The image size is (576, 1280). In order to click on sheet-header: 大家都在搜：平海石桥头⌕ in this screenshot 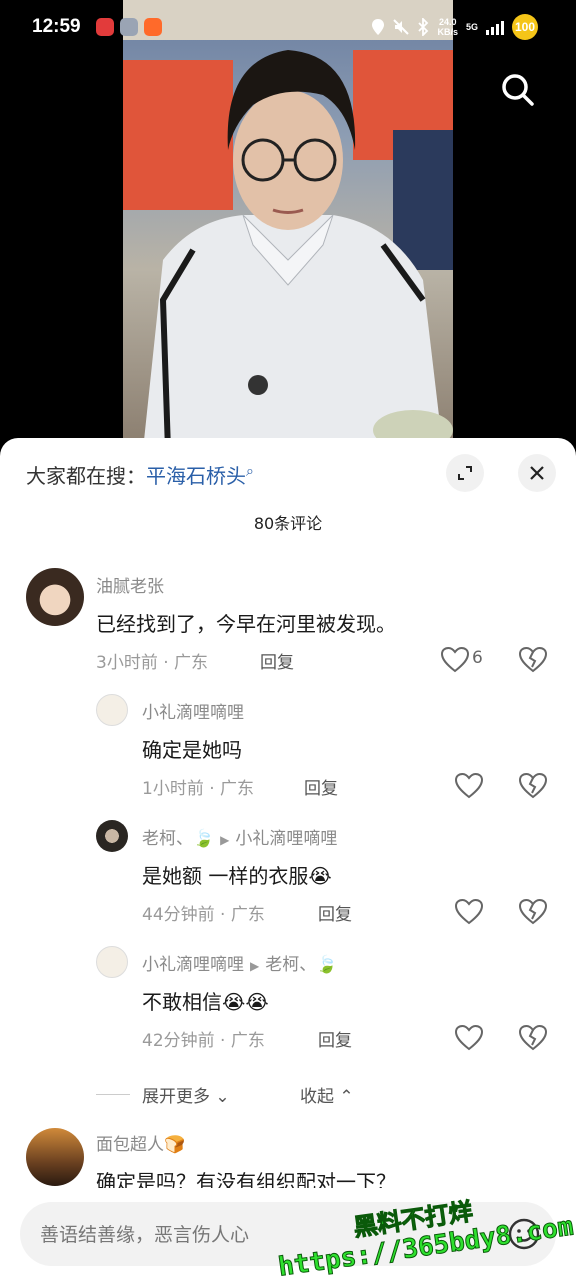, I will do `click(288, 473)`.